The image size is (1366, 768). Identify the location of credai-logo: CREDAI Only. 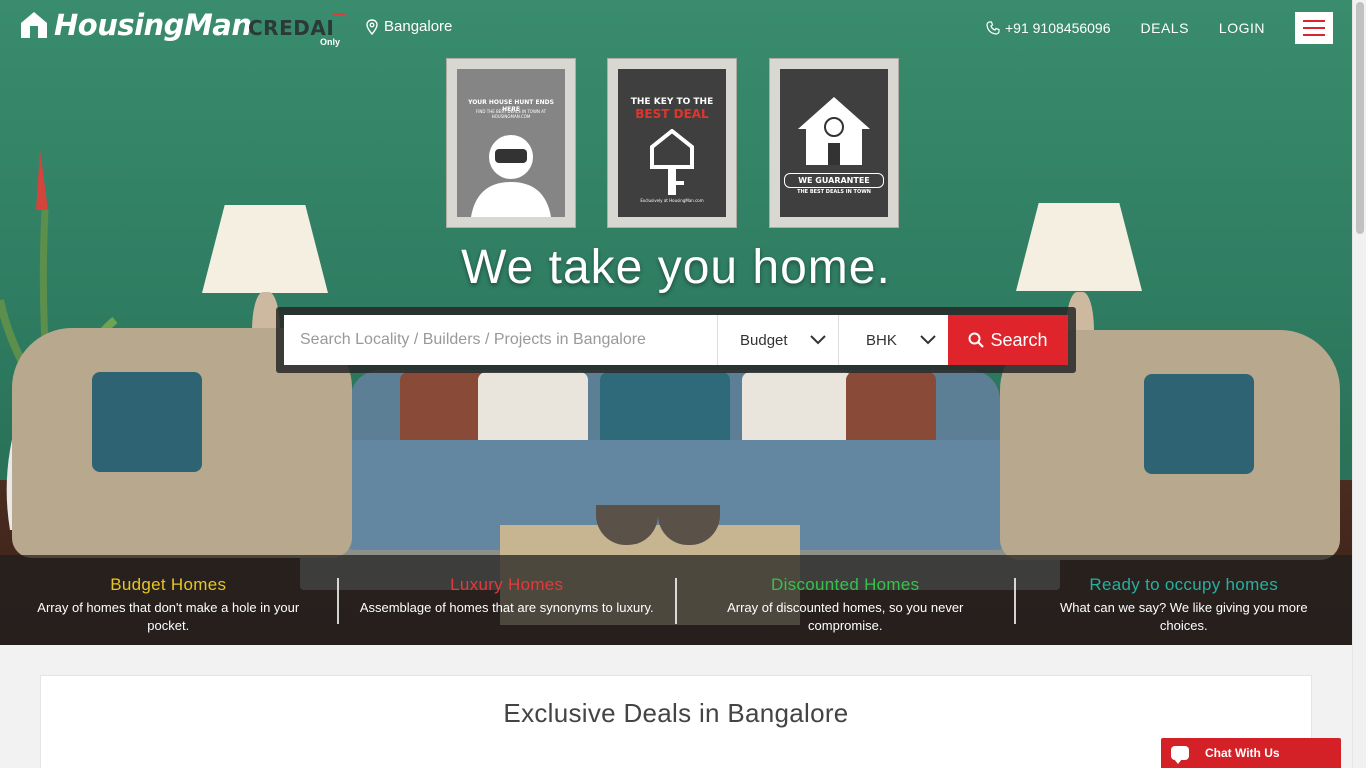
(297, 30).